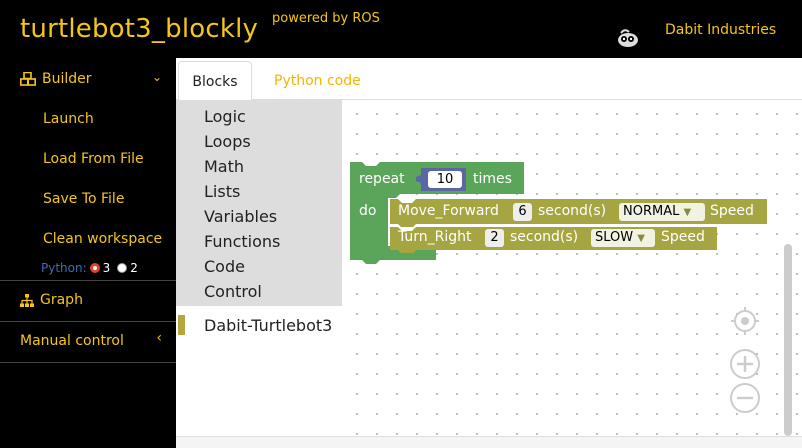  What do you see at coordinates (326, 18) in the screenshot?
I see `powered-by-text: powered by ROS` at bounding box center [326, 18].